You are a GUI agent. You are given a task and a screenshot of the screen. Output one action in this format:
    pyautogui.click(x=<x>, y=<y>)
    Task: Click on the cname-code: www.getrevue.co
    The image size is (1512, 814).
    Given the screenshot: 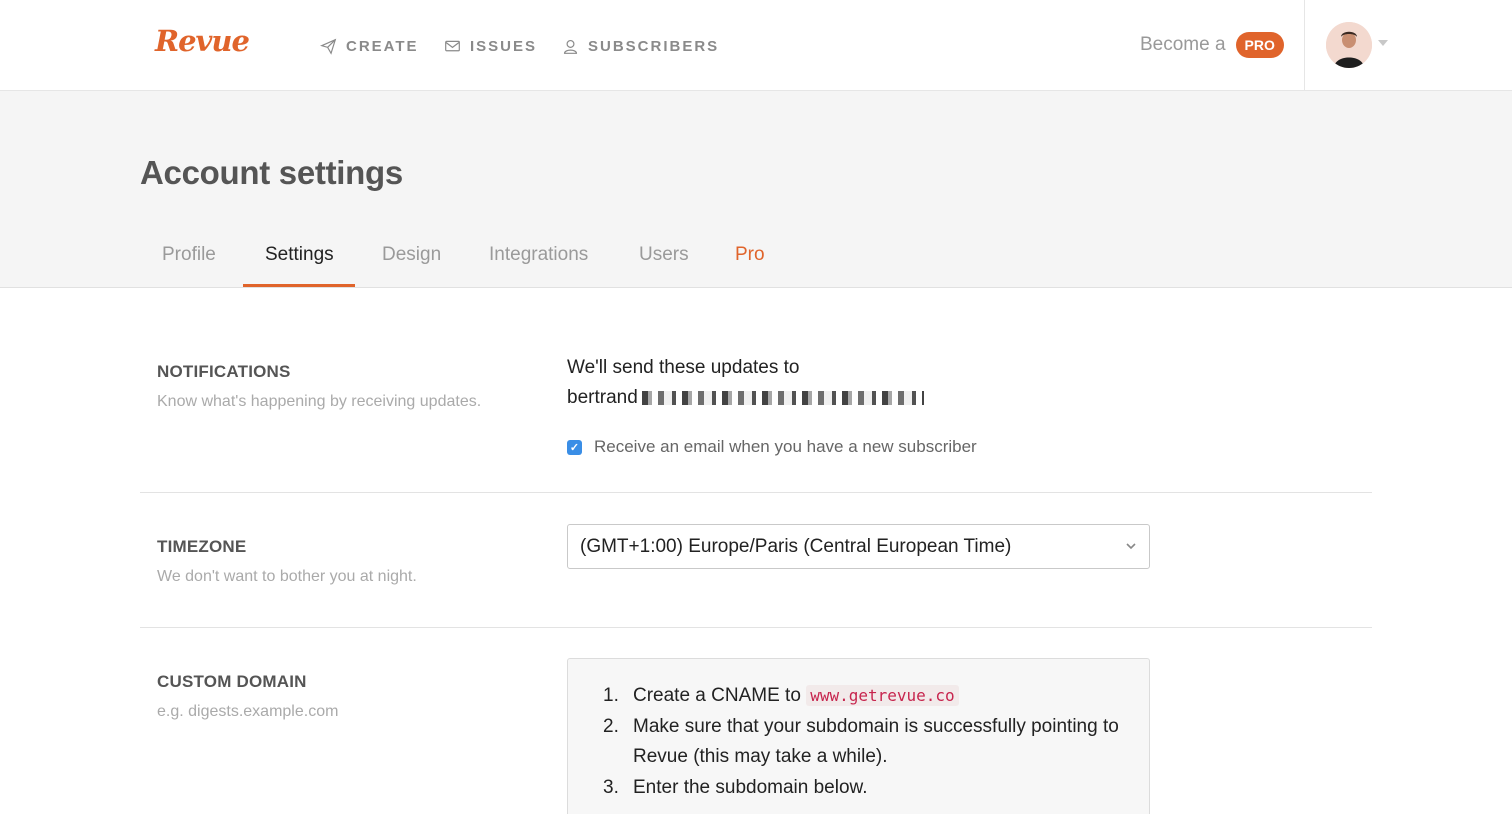 What is the action you would take?
    pyautogui.click(x=882, y=695)
    